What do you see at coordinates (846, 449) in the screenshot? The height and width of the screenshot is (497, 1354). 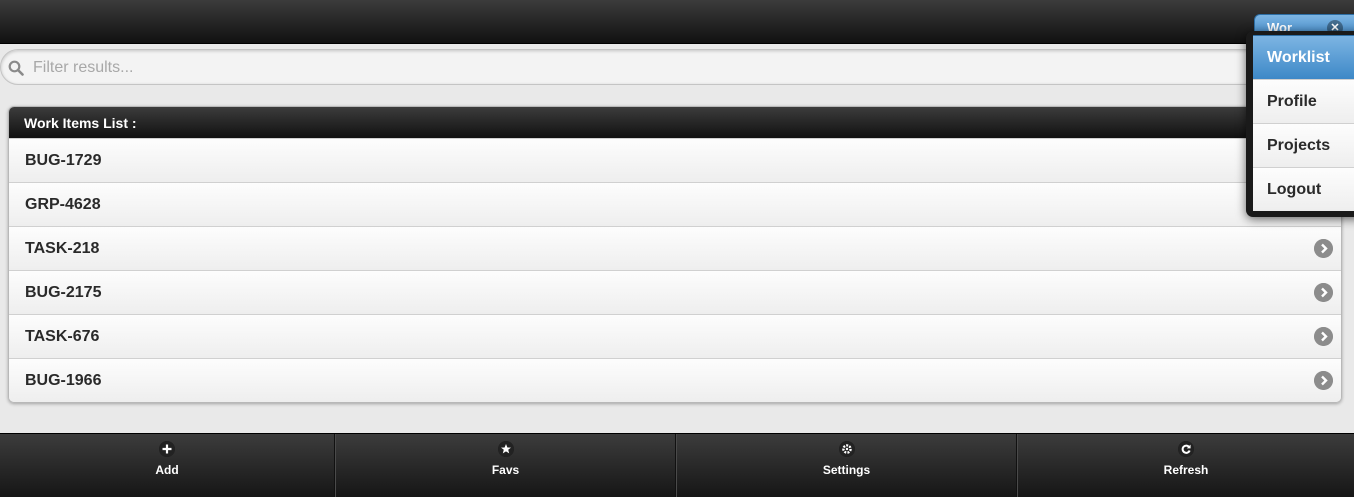 I see `gear-icon` at bounding box center [846, 449].